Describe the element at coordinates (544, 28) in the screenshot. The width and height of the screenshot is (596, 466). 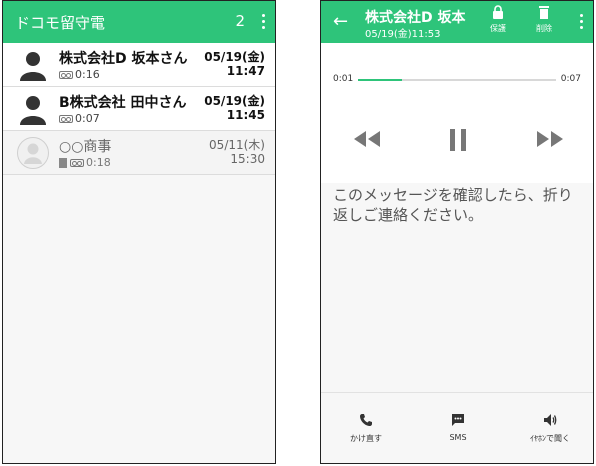
I see `delete-label: 削除` at that location.